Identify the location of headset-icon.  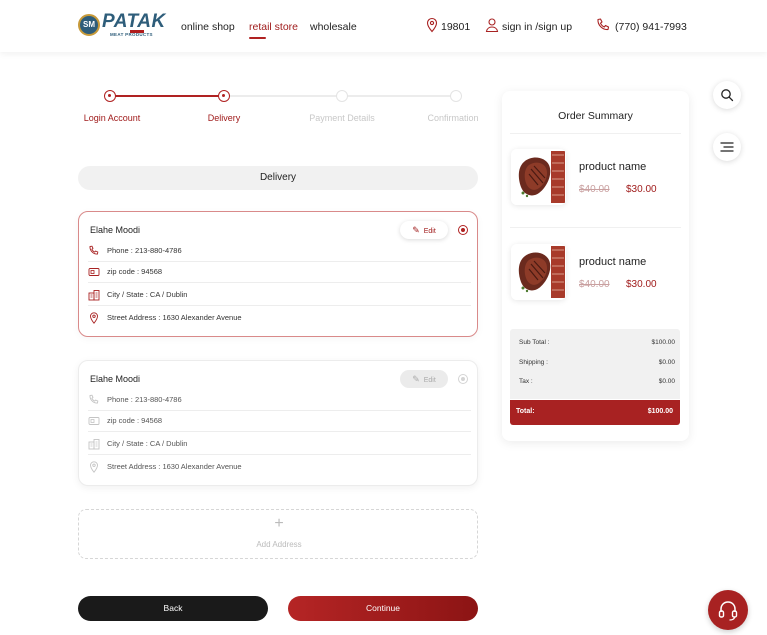
(728, 611).